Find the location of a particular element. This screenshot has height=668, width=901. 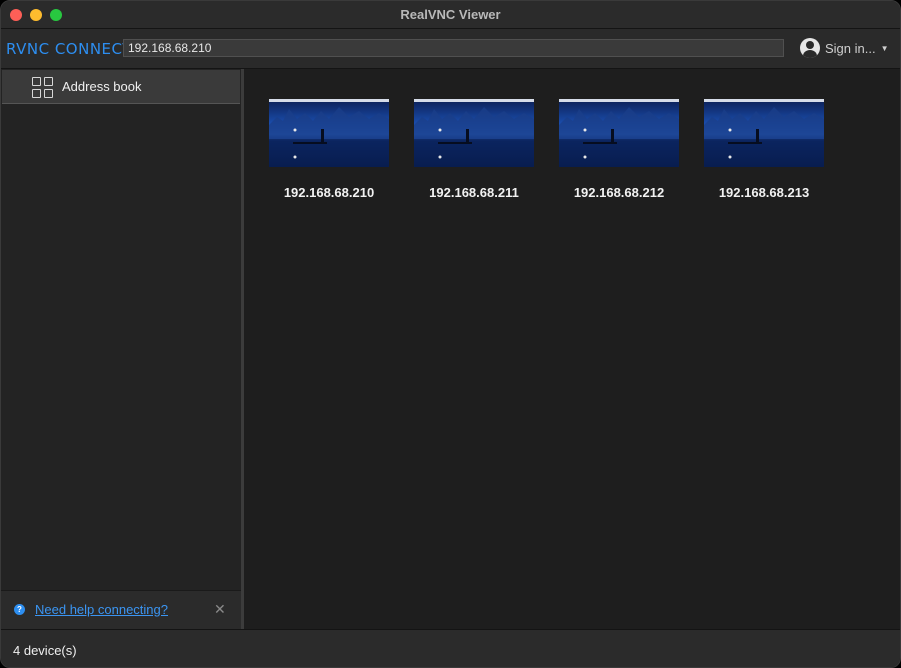

title-bar: RealVNC Viewer is located at coordinates (450, 15).